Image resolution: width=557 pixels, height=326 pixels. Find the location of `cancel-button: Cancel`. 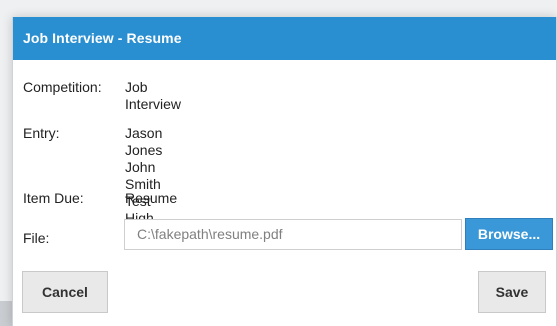

cancel-button: Cancel is located at coordinates (65, 292).